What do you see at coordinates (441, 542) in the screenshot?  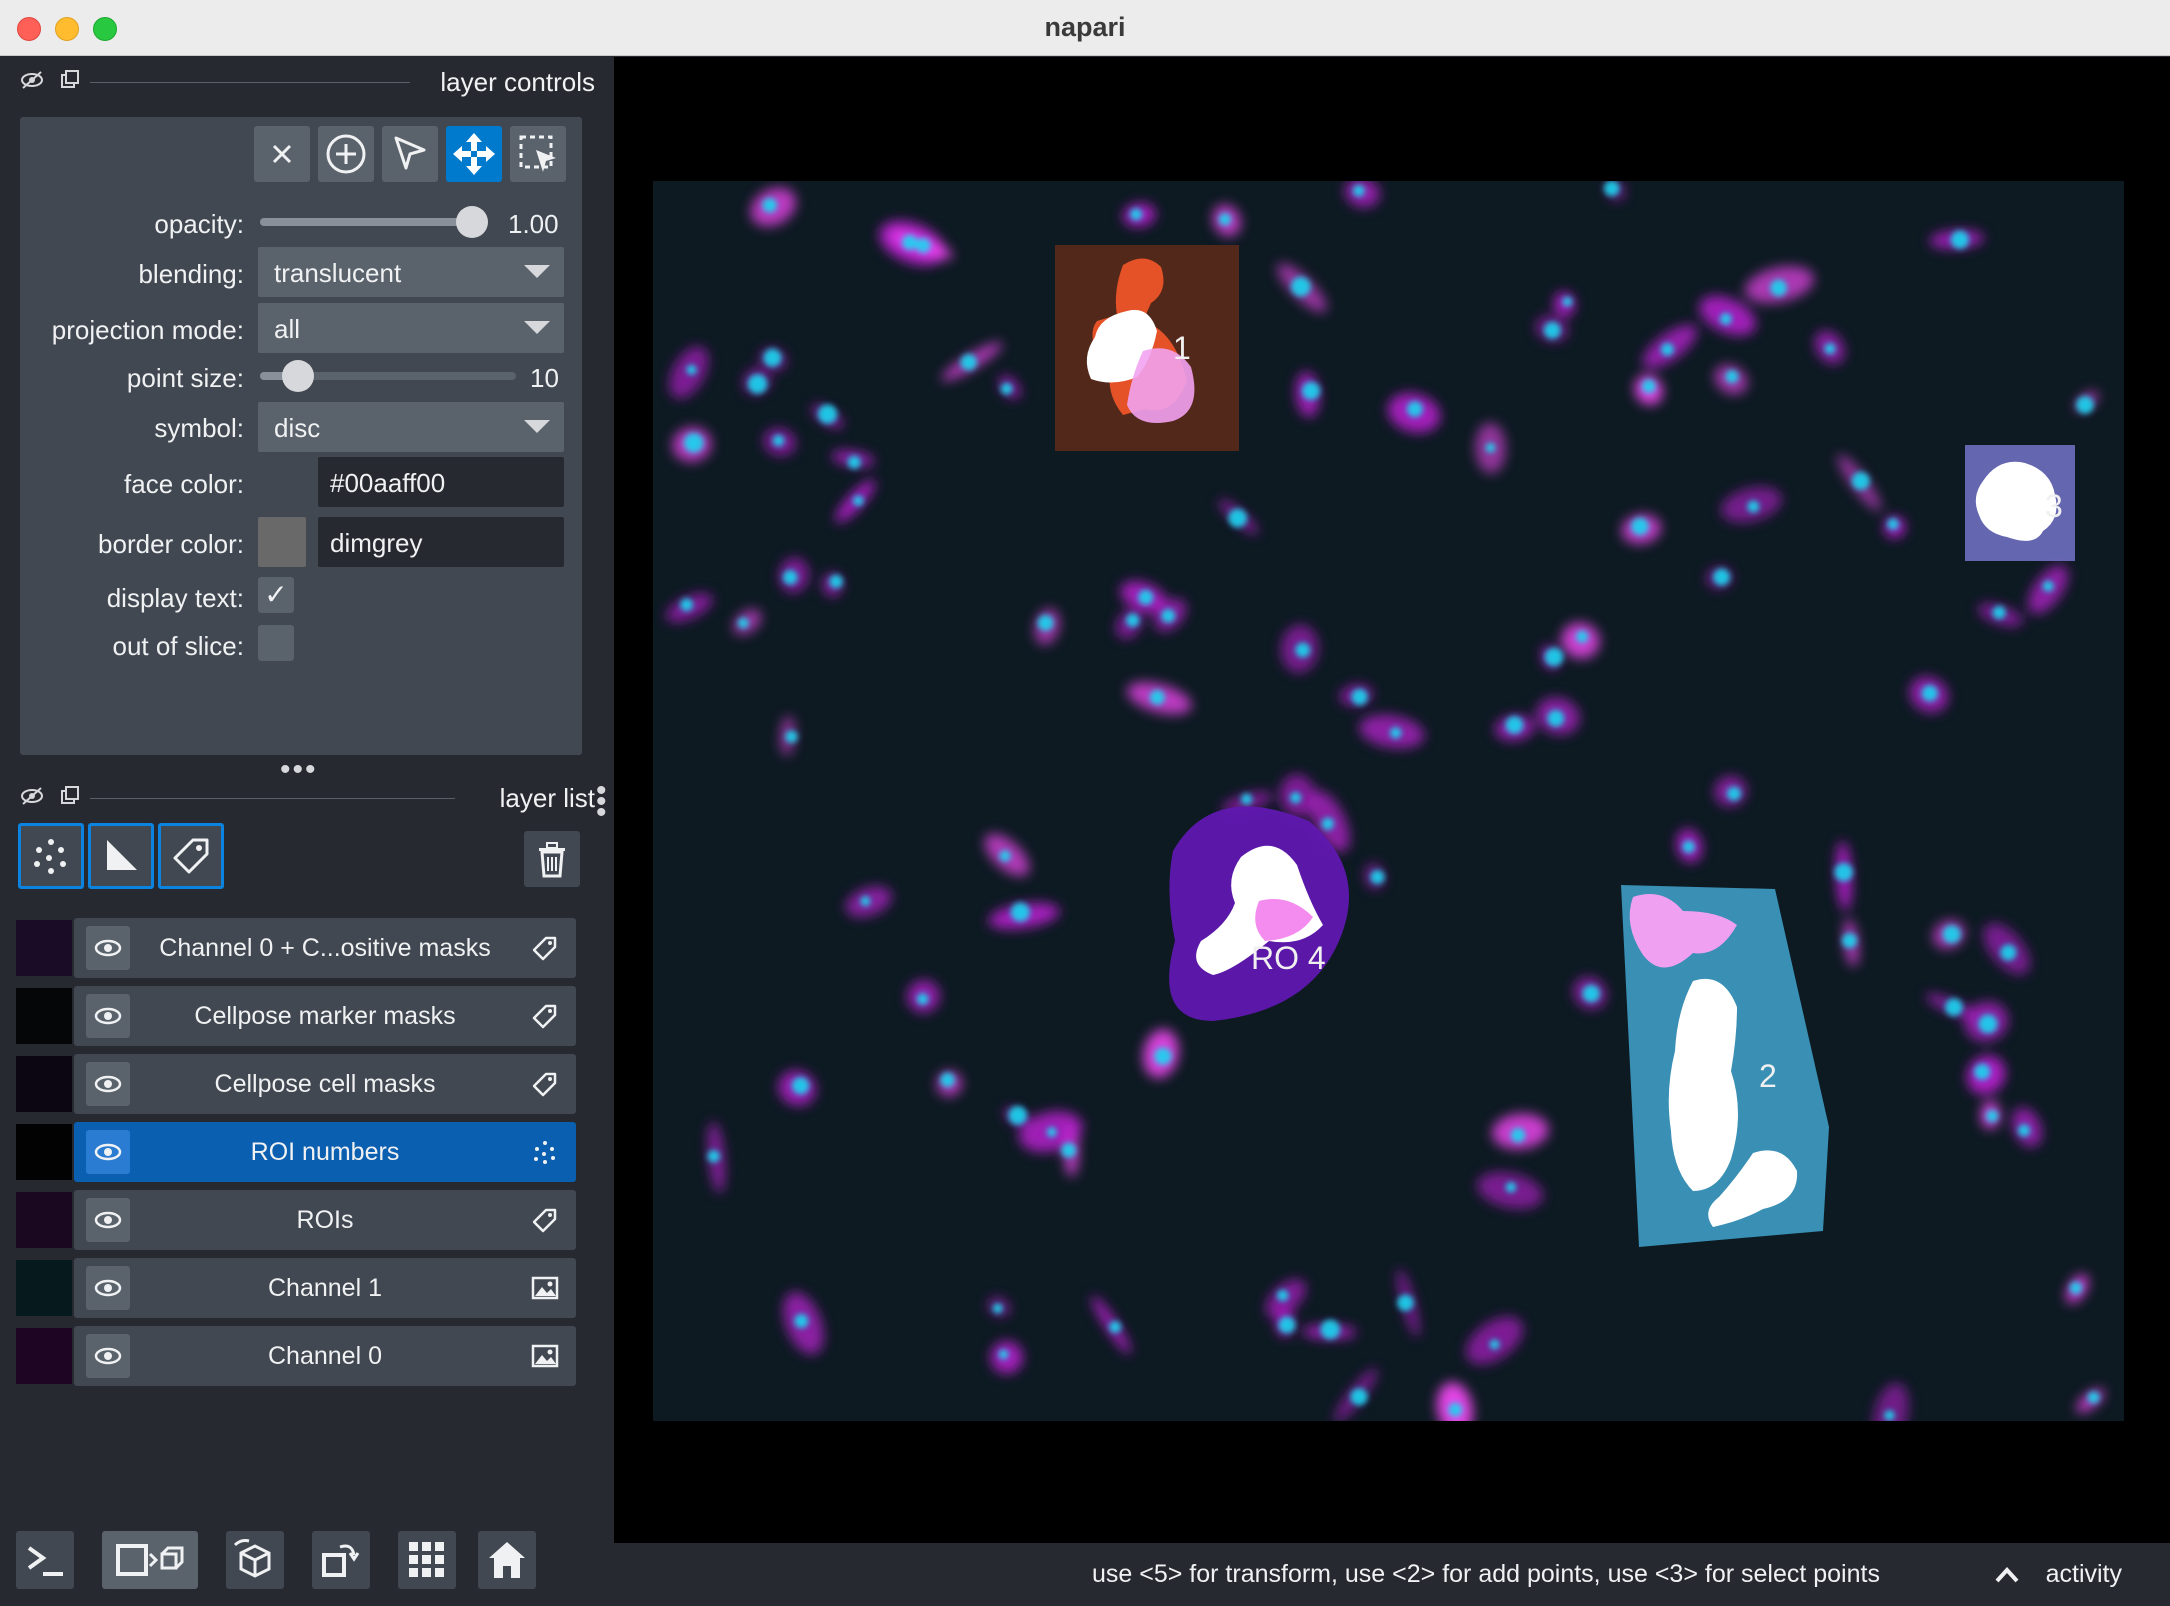 I see `border-color-field: dimgrey` at bounding box center [441, 542].